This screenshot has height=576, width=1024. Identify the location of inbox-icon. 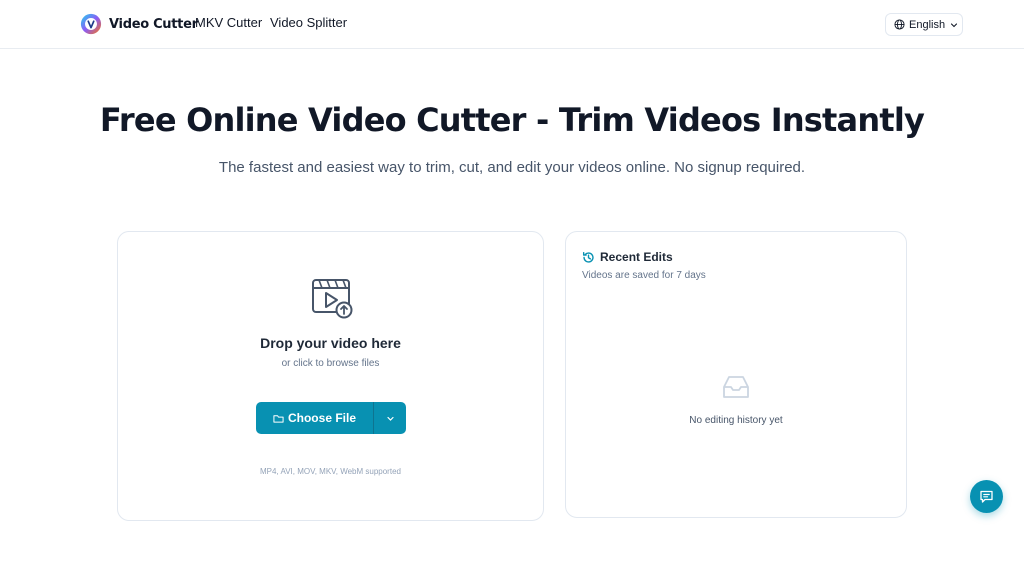
(736, 387).